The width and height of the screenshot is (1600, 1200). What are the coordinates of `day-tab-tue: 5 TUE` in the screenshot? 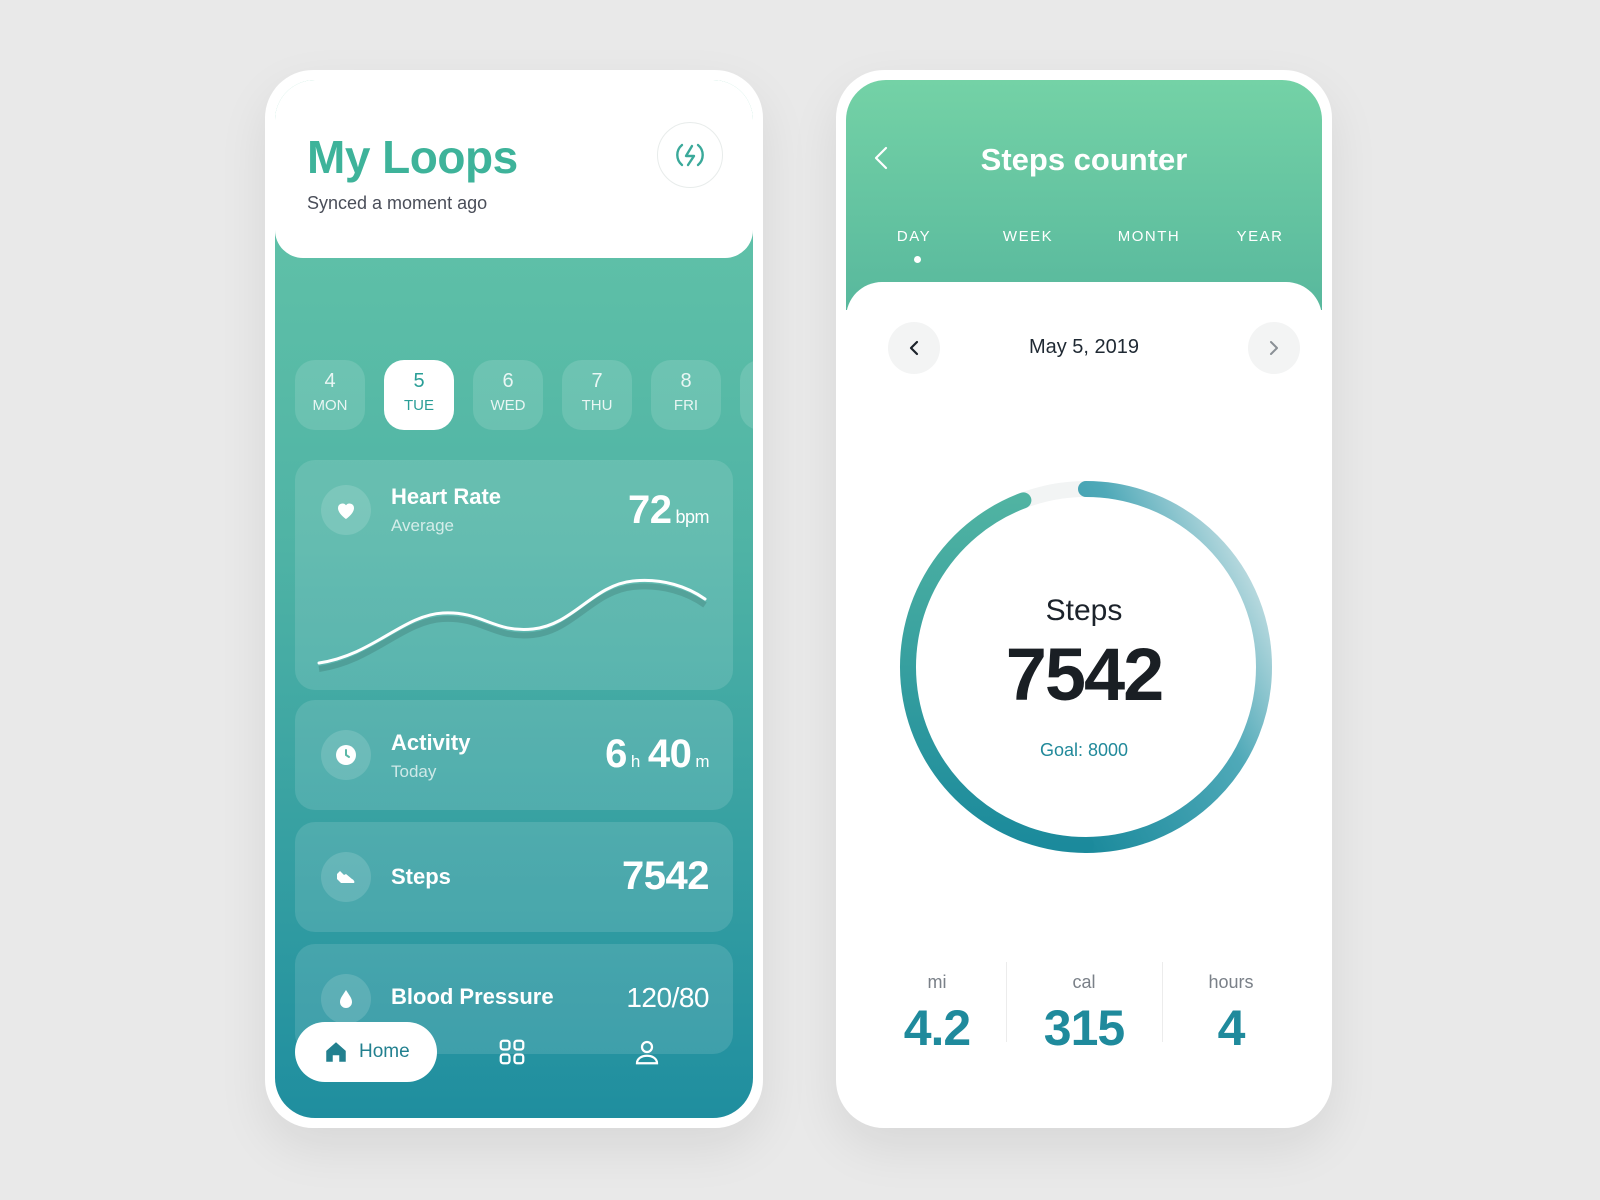 It's located at (419, 395).